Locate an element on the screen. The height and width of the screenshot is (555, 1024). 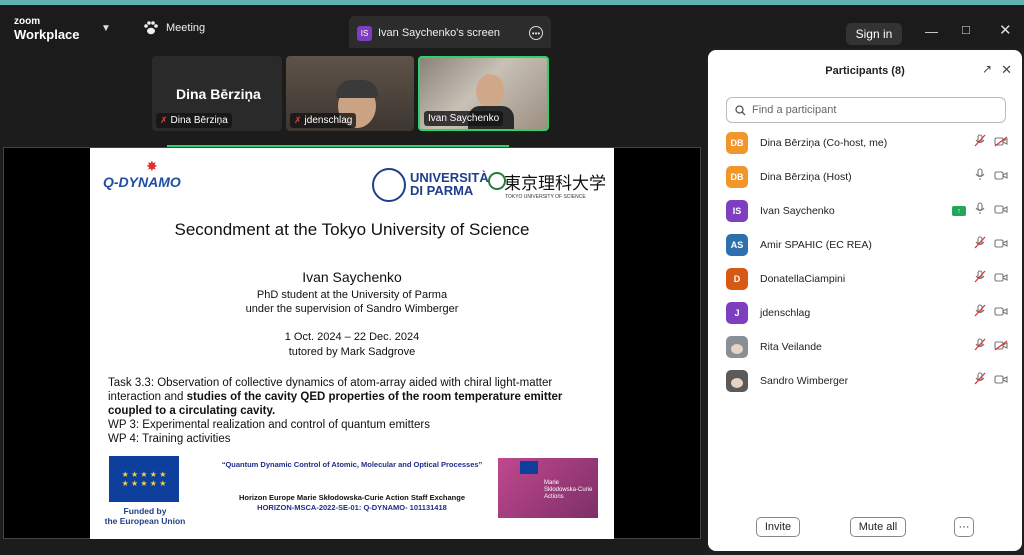
participant-video is located at coordinates (490, 91).